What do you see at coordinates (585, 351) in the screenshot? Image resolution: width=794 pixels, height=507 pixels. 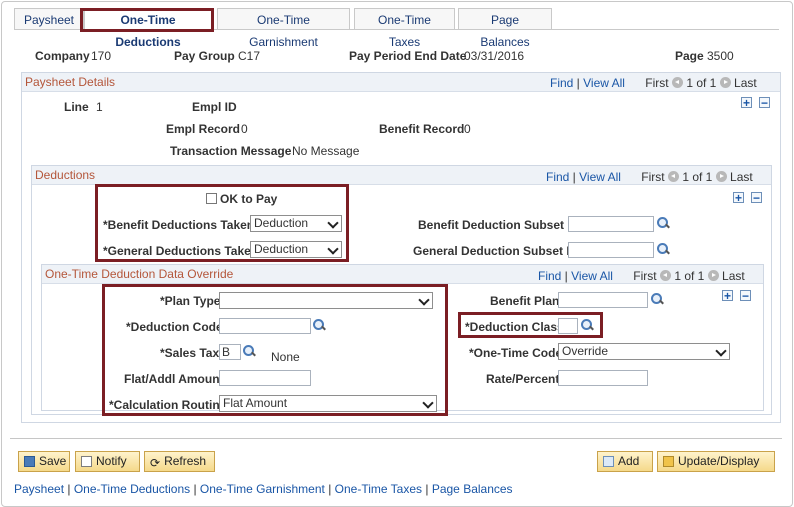 I see `select-value: Override` at bounding box center [585, 351].